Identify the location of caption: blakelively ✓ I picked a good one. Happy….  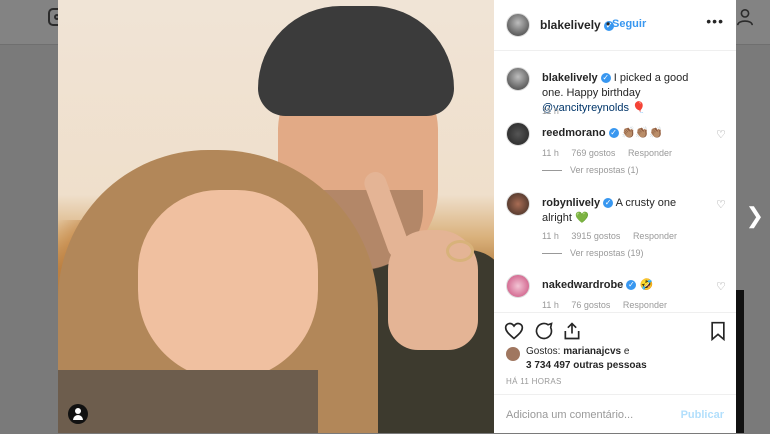
(617, 97).